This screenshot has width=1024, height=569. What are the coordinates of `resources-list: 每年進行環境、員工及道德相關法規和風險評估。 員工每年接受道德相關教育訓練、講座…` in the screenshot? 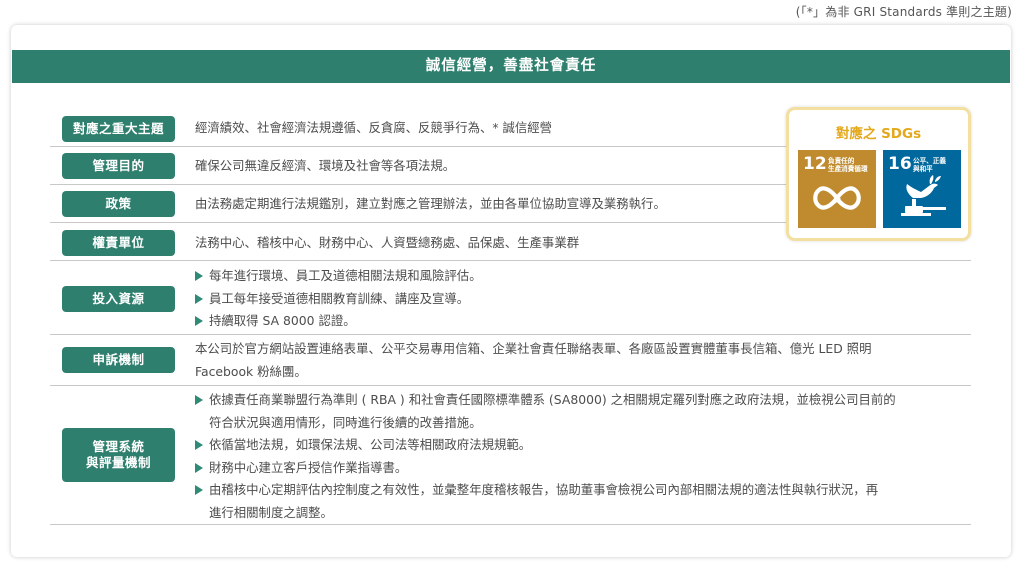 It's located at (338, 299).